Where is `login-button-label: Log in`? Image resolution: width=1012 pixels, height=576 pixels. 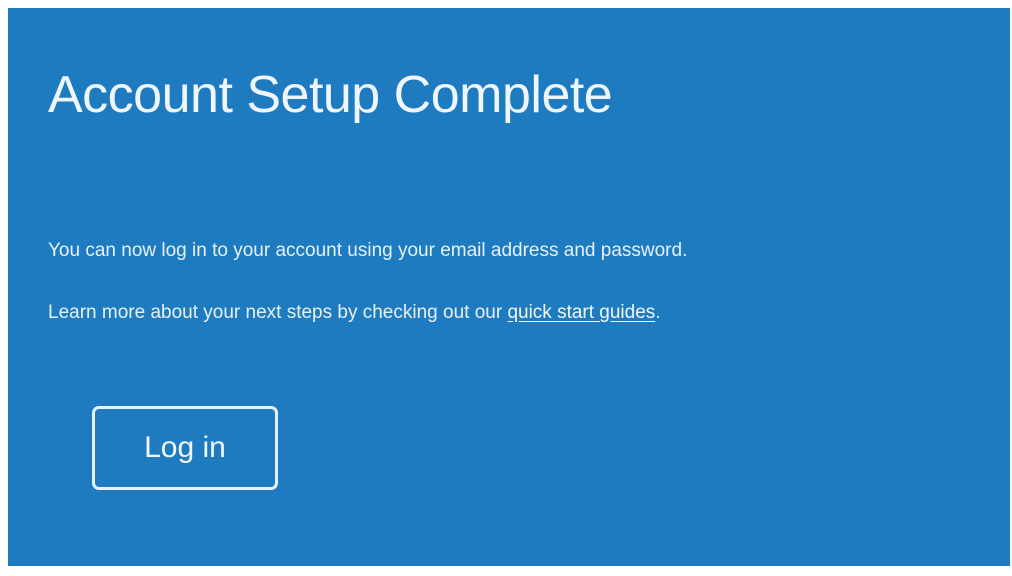
login-button-label: Log in is located at coordinates (185, 447).